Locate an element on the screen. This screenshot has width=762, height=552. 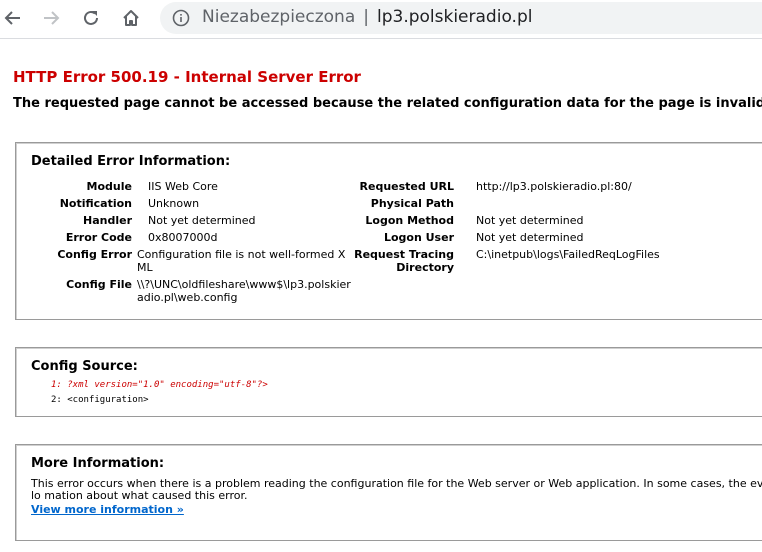
url-display: Niezabezpieczona | lp3.polskieradio.pl is located at coordinates (367, 17).